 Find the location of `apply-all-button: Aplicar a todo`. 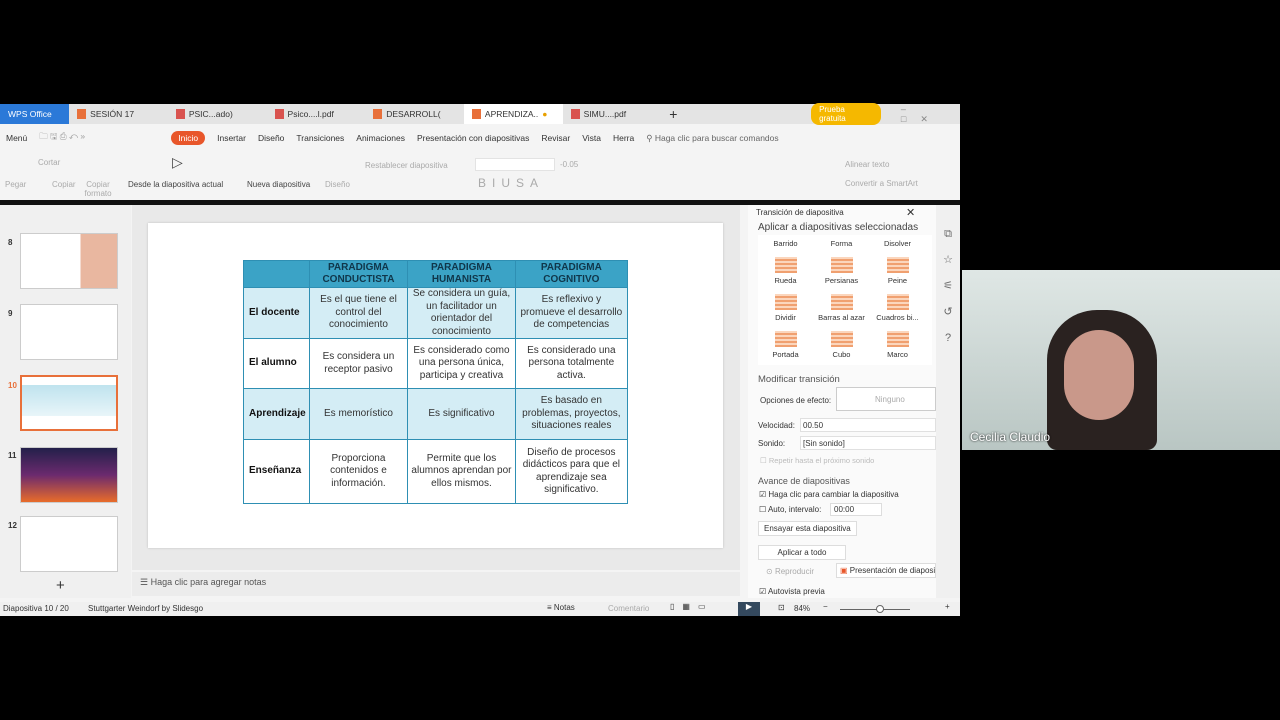

apply-all-button: Aplicar a todo is located at coordinates (802, 552).